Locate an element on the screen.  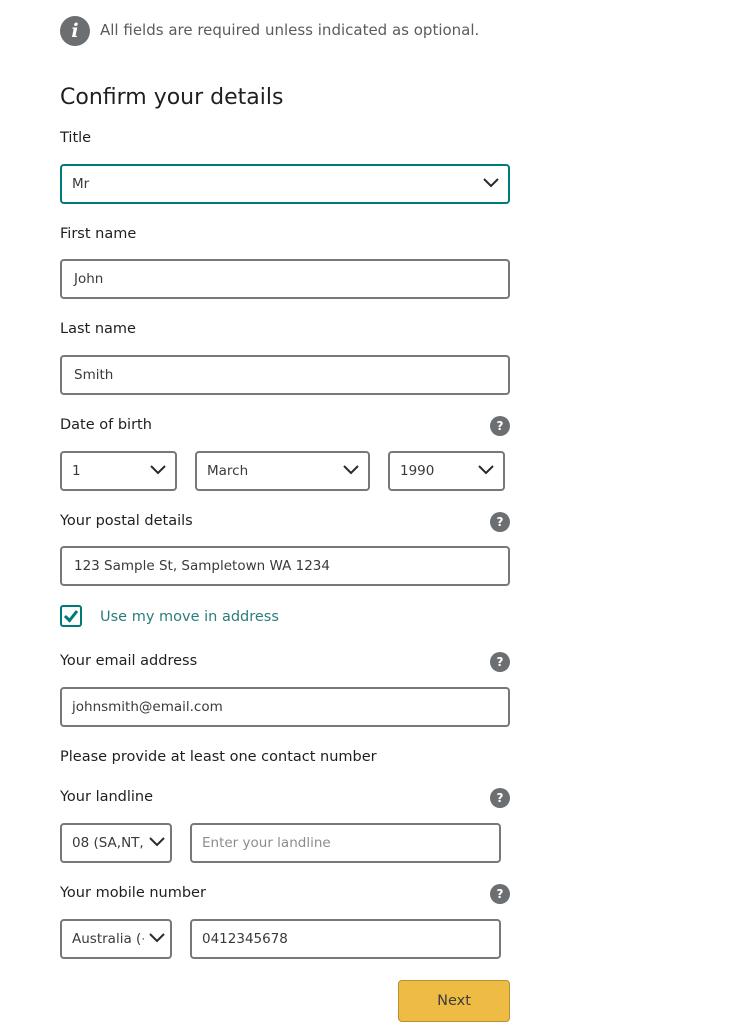
landline-placeholder: Enter your landline is located at coordinates (266, 843).